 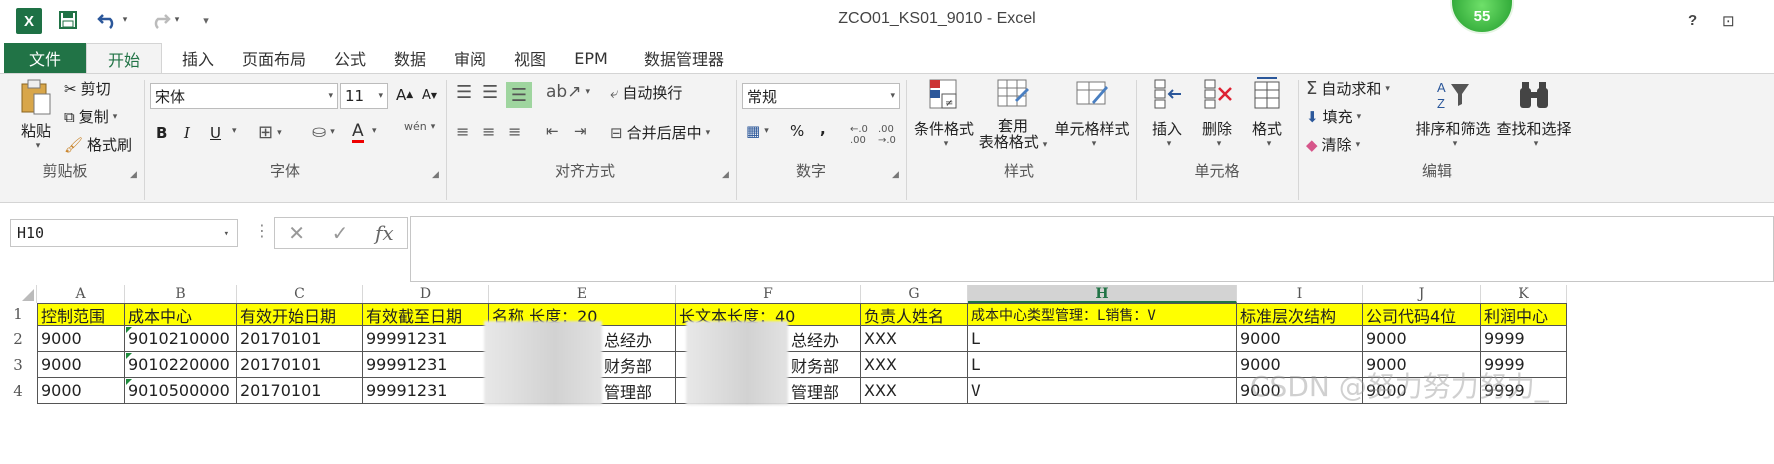 I want to click on format-painter-button: 🖌 格式刷, so click(x=98, y=144).